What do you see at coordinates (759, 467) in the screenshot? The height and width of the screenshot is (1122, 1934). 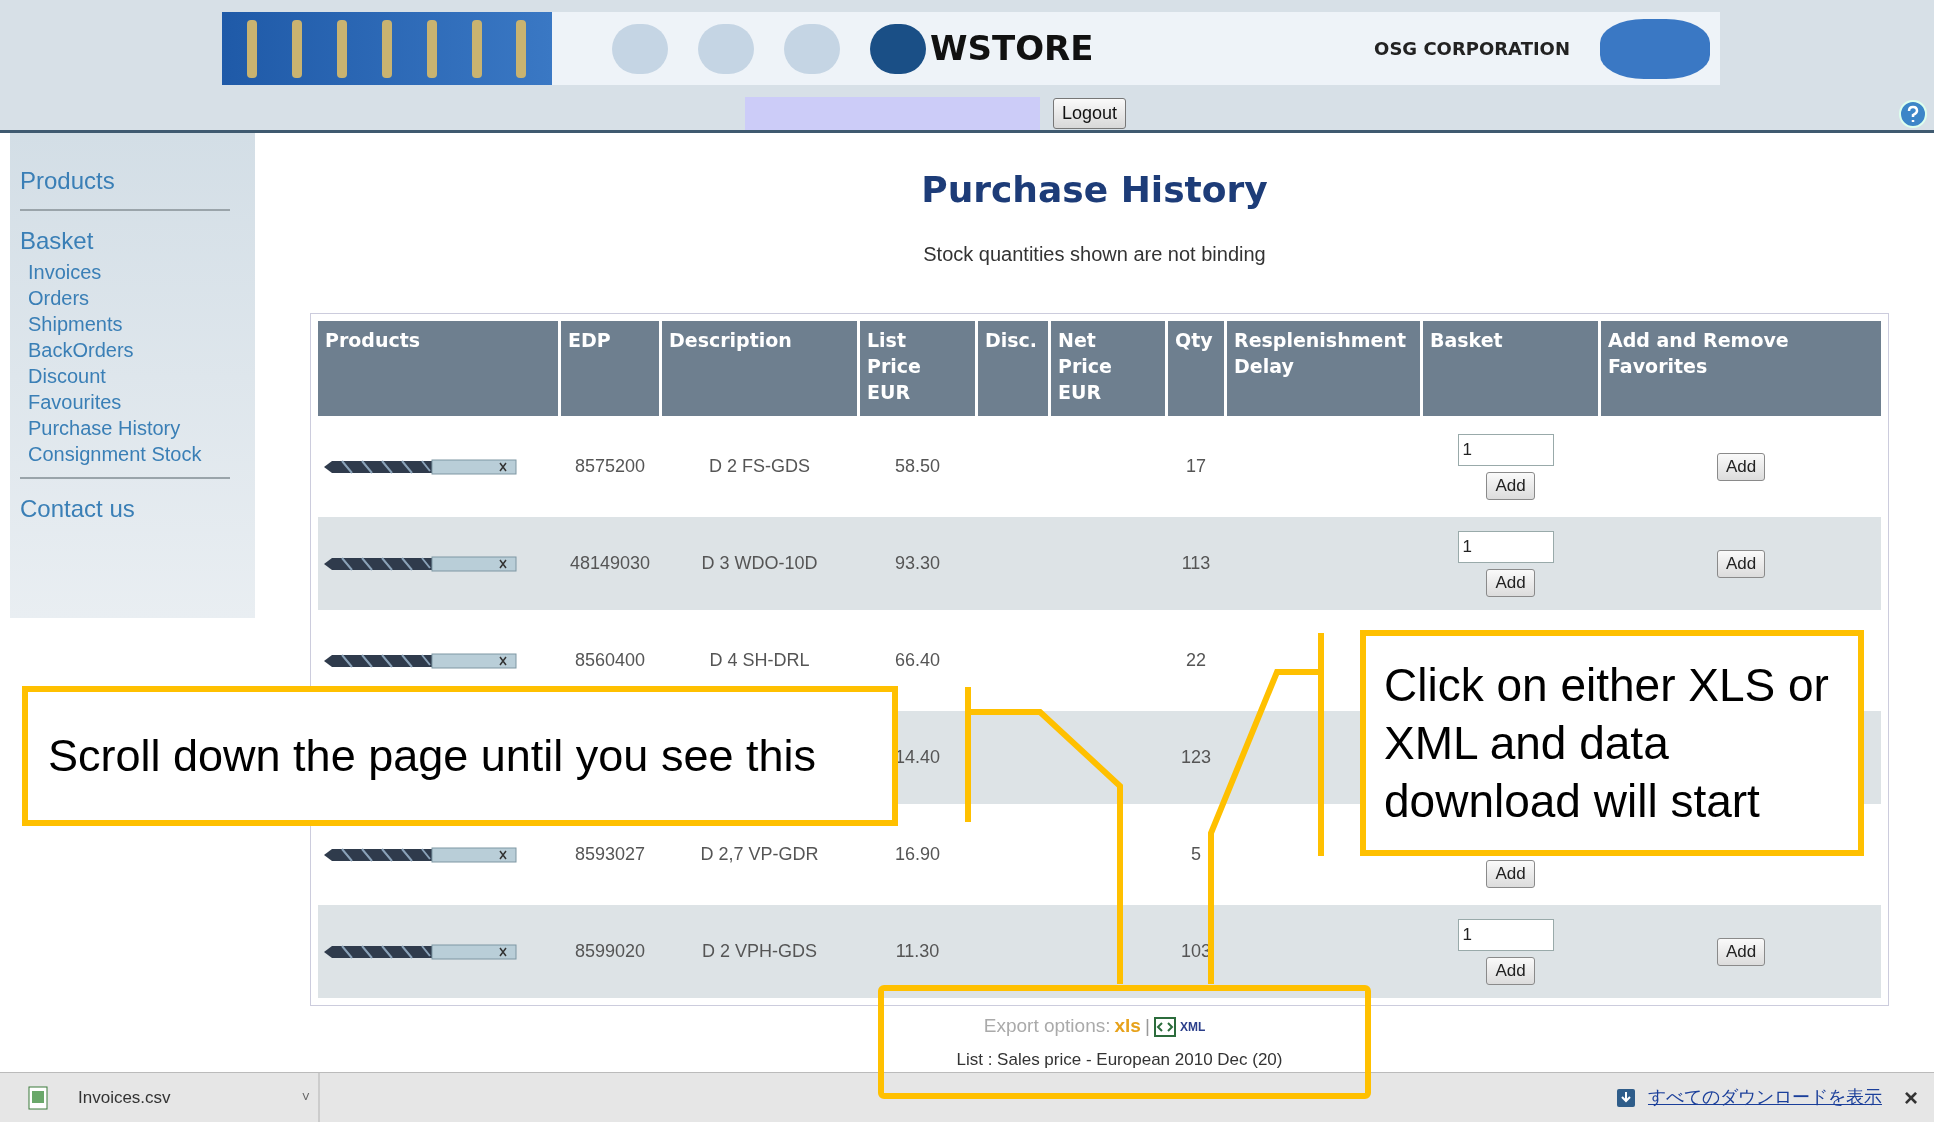 I see `table-cell-text: D 2 FS-GDS` at bounding box center [759, 467].